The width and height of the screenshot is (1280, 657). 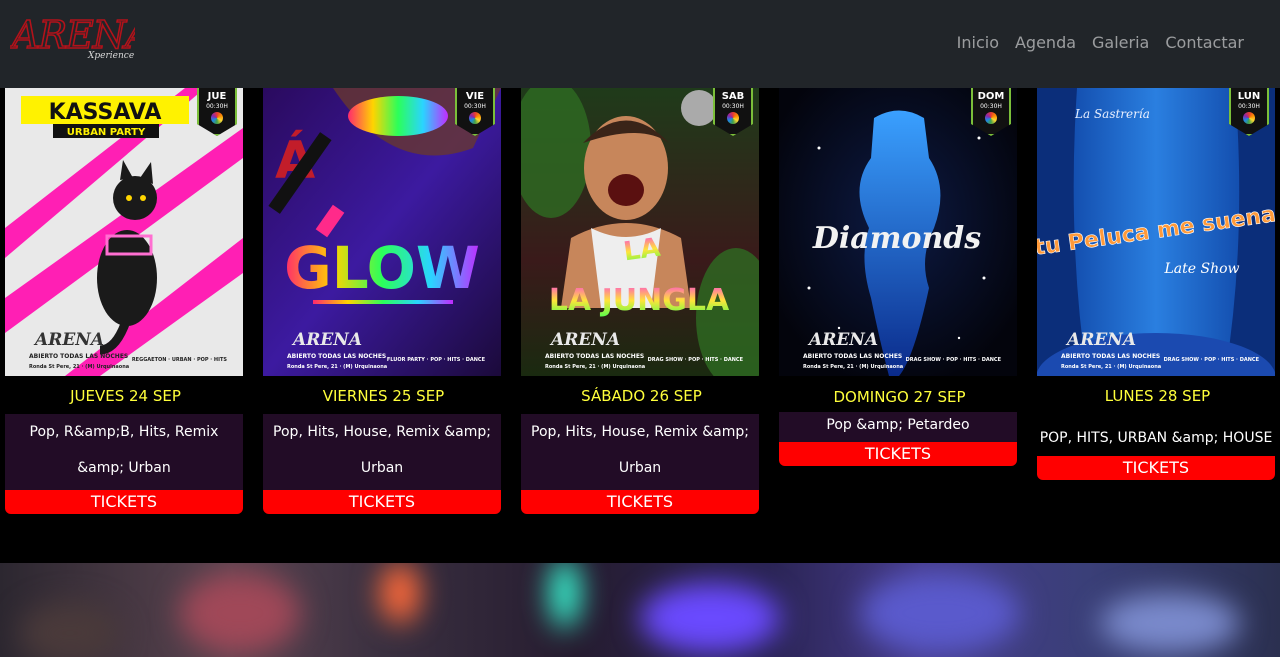 I want to click on event-genres: Pop &amp; Petardeo, so click(x=898, y=427).